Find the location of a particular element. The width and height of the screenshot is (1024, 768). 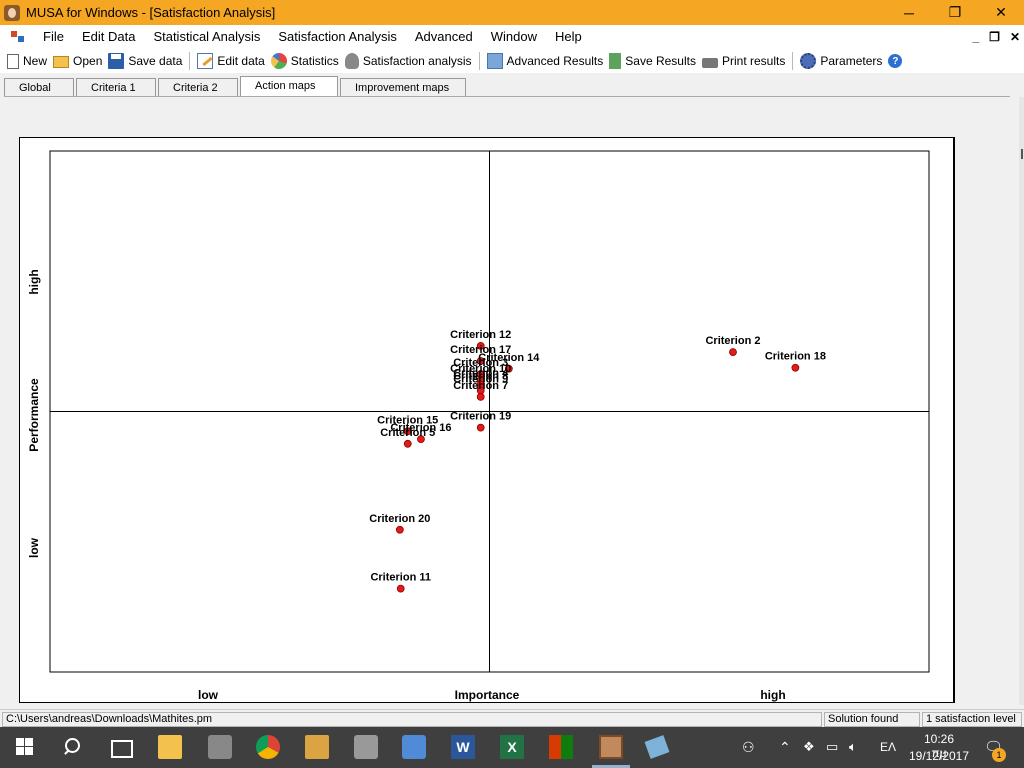

mdi-minimize-button: _ is located at coordinates (975, 37).